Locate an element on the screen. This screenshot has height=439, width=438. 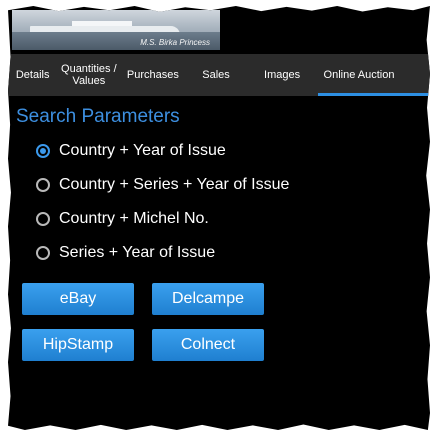
tab-online-auction: Online Auction is located at coordinates (373, 75).